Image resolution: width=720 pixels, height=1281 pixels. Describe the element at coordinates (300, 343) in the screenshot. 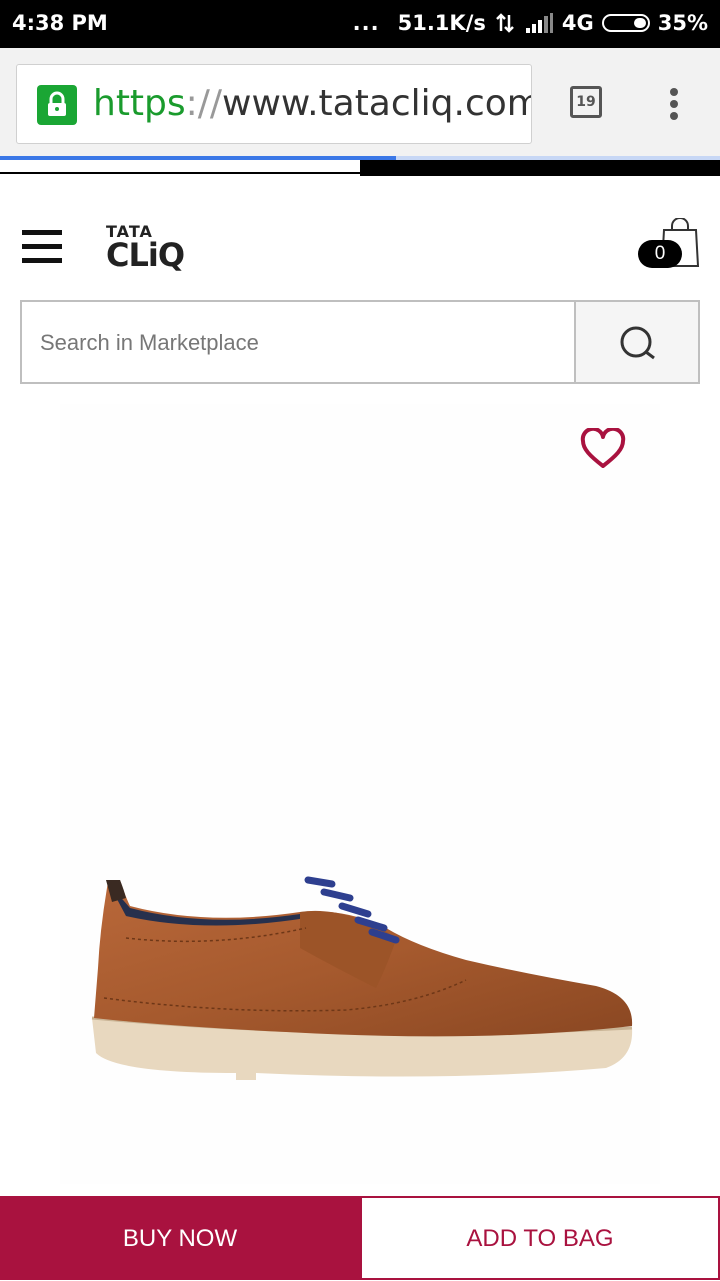

I see `search-input` at that location.